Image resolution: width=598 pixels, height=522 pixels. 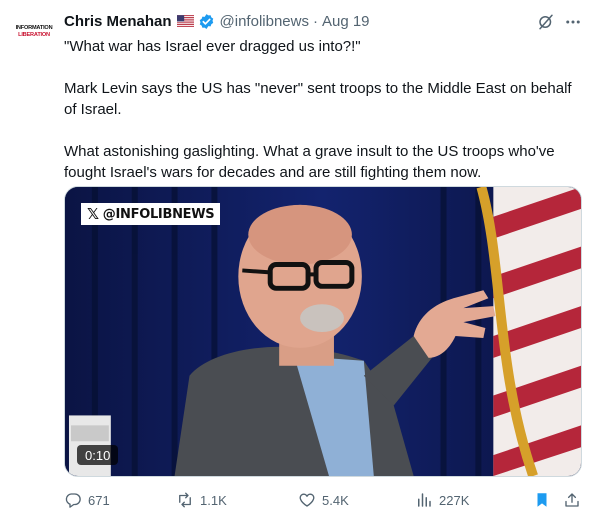 I want to click on display-name: Chris Menahan, so click(x=118, y=21).